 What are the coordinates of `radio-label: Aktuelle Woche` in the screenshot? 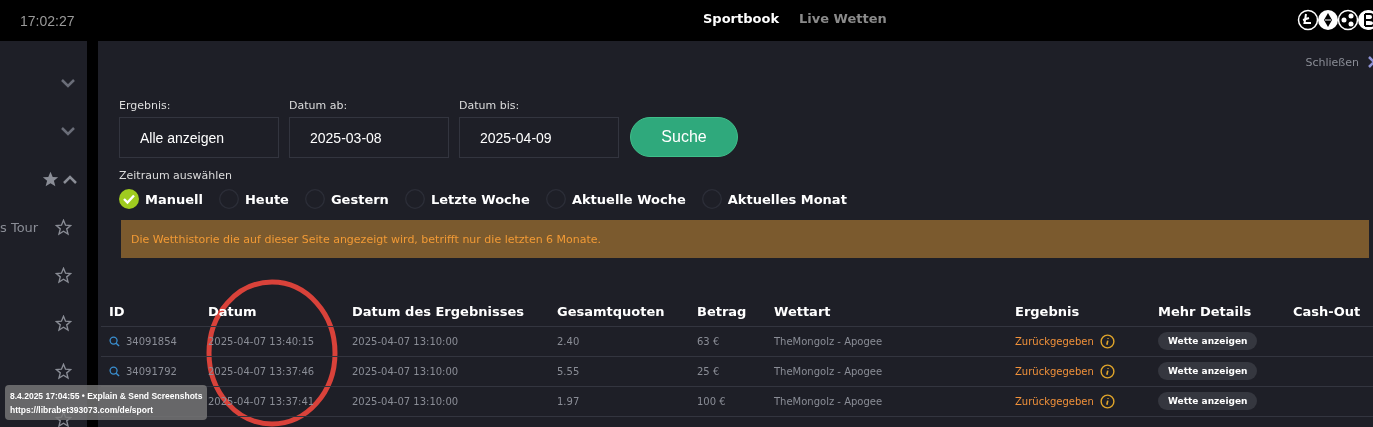 It's located at (628, 199).